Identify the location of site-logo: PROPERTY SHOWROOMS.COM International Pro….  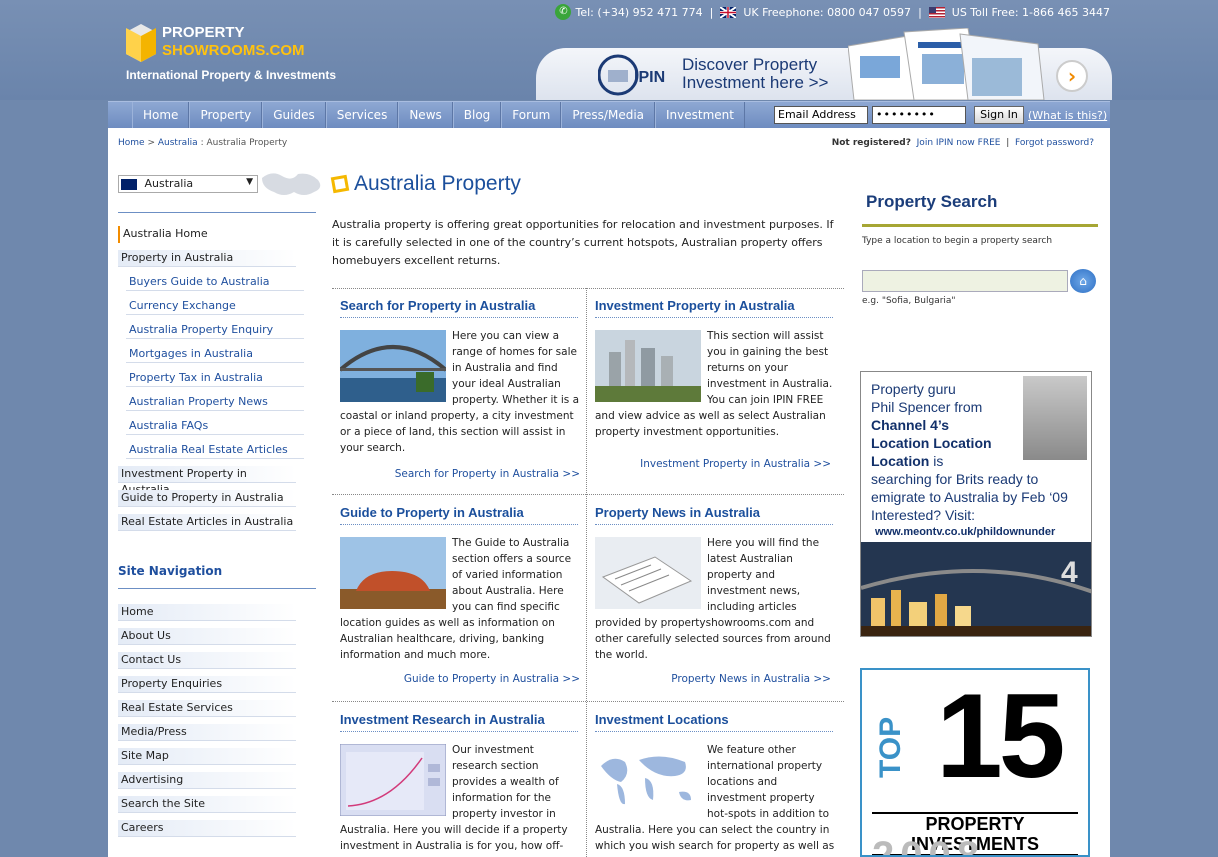
(246, 53).